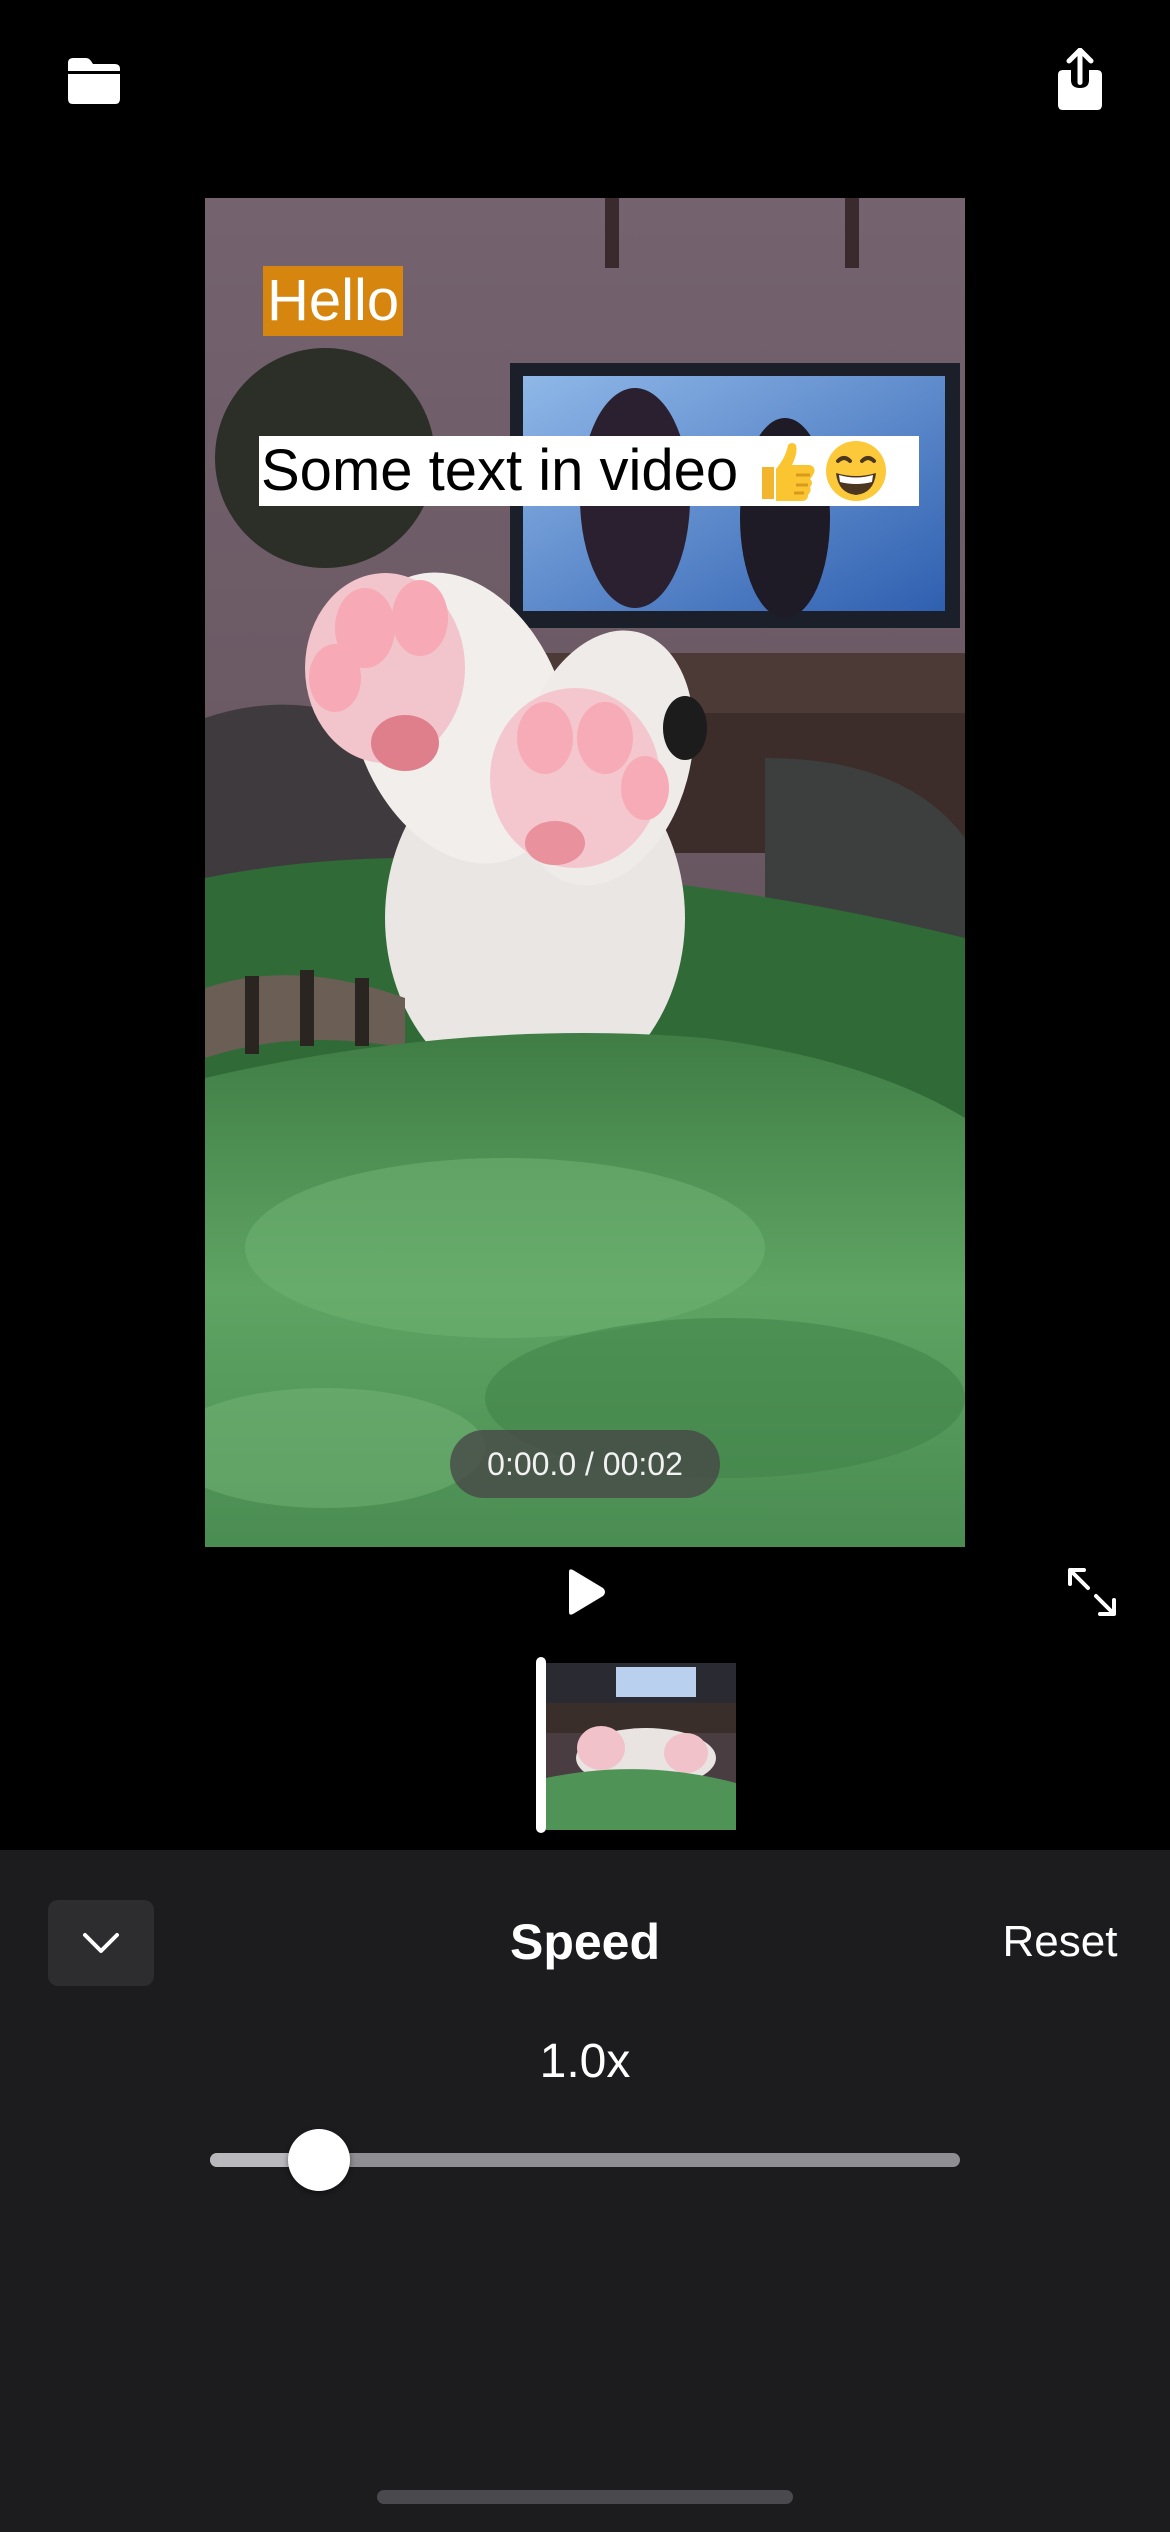 This screenshot has width=1170, height=2532. I want to click on play-button, so click(585, 1592).